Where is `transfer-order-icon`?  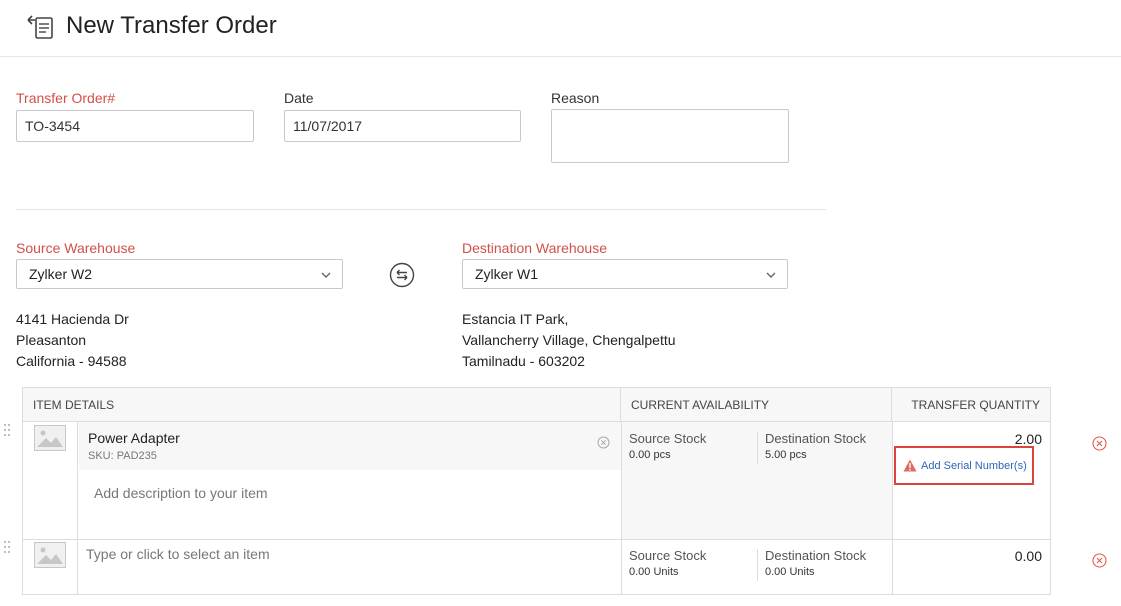
transfer-order-icon is located at coordinates (40, 27).